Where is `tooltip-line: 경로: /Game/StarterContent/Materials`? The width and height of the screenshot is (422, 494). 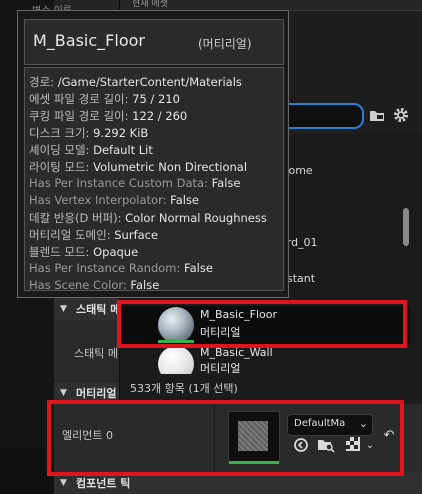 tooltip-line: 경로: /Game/StarterContent/Materials is located at coordinates (135, 82).